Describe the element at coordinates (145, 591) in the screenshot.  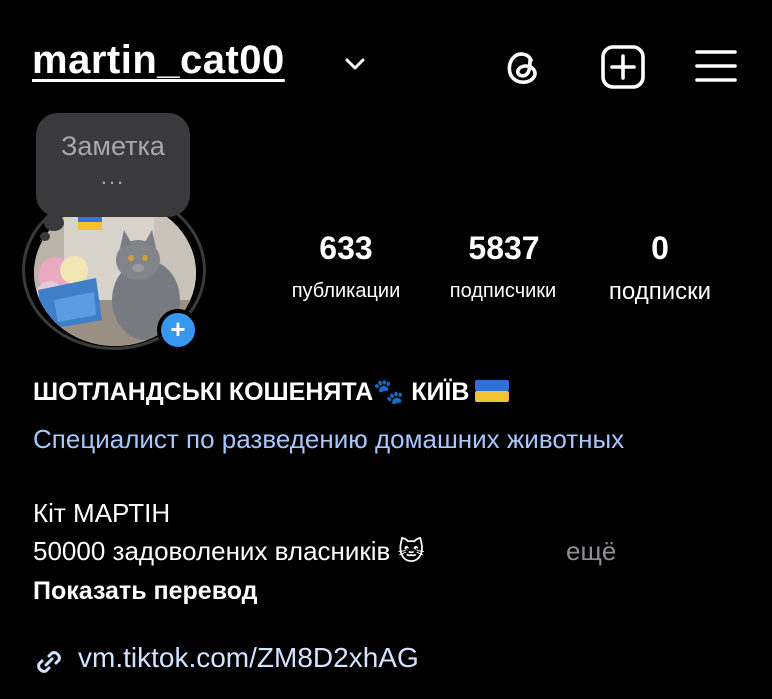
I see `show-translation-link: Показать перевод` at that location.